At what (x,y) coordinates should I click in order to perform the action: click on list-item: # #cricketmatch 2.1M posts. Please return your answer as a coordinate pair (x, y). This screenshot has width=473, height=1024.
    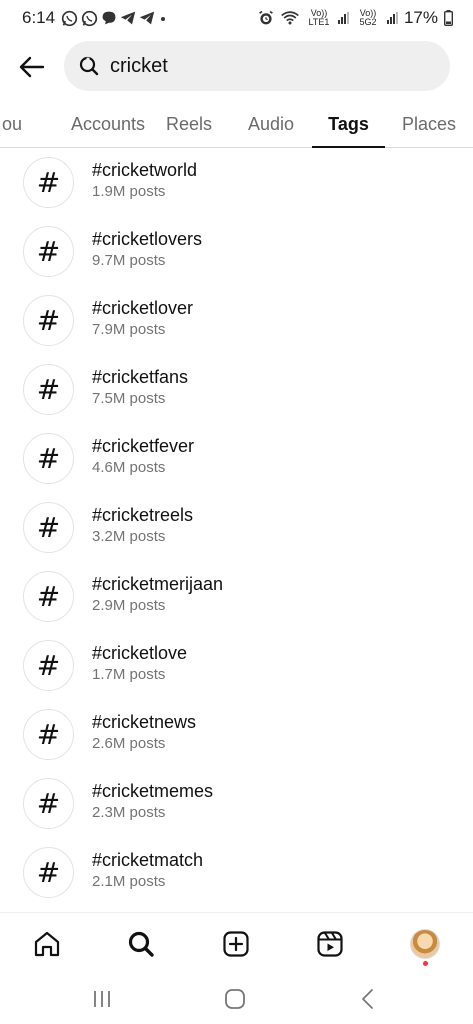
    Looking at the image, I should click on (236, 872).